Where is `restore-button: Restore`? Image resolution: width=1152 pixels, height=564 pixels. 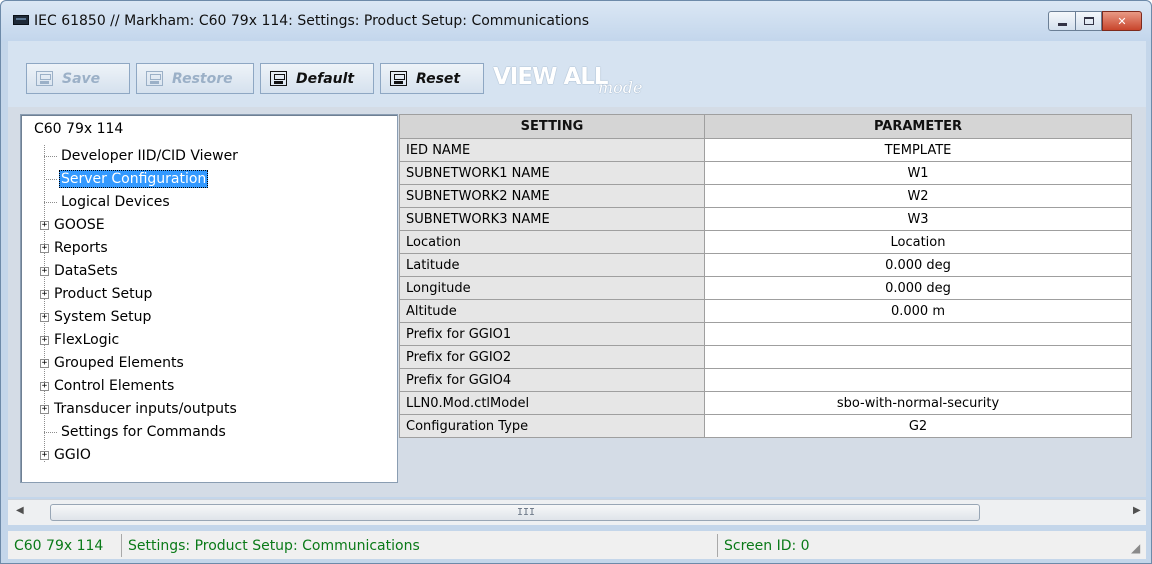 restore-button: Restore is located at coordinates (195, 78).